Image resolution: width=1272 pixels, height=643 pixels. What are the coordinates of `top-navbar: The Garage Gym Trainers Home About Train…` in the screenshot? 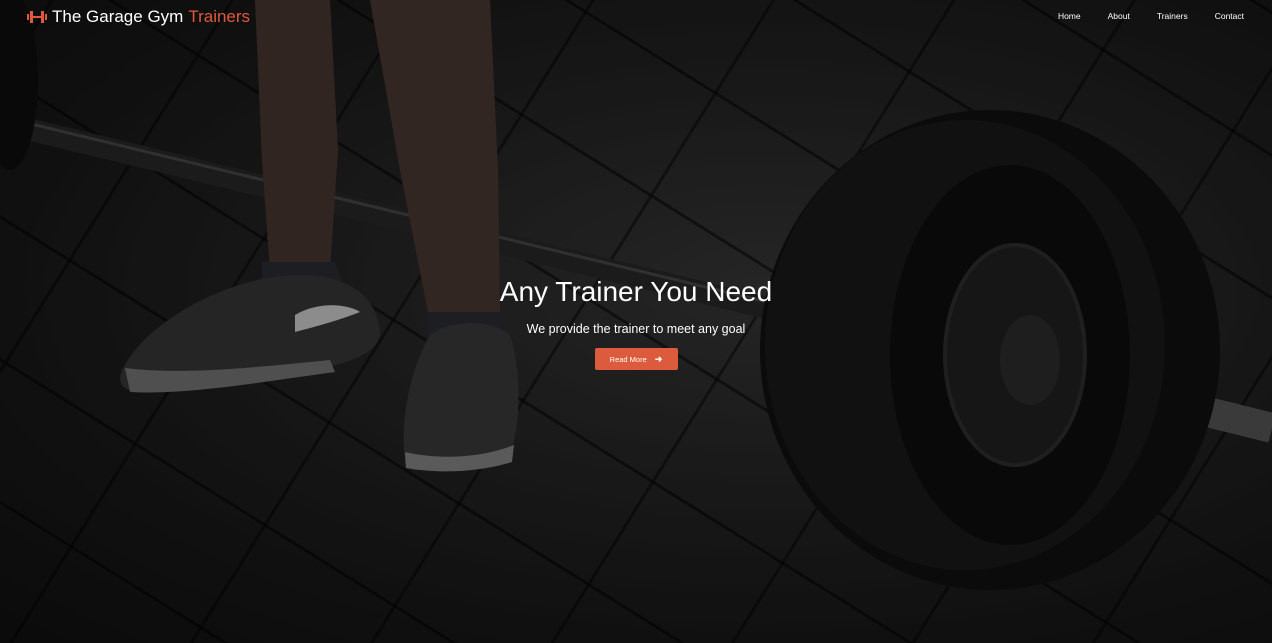 It's located at (636, 17).